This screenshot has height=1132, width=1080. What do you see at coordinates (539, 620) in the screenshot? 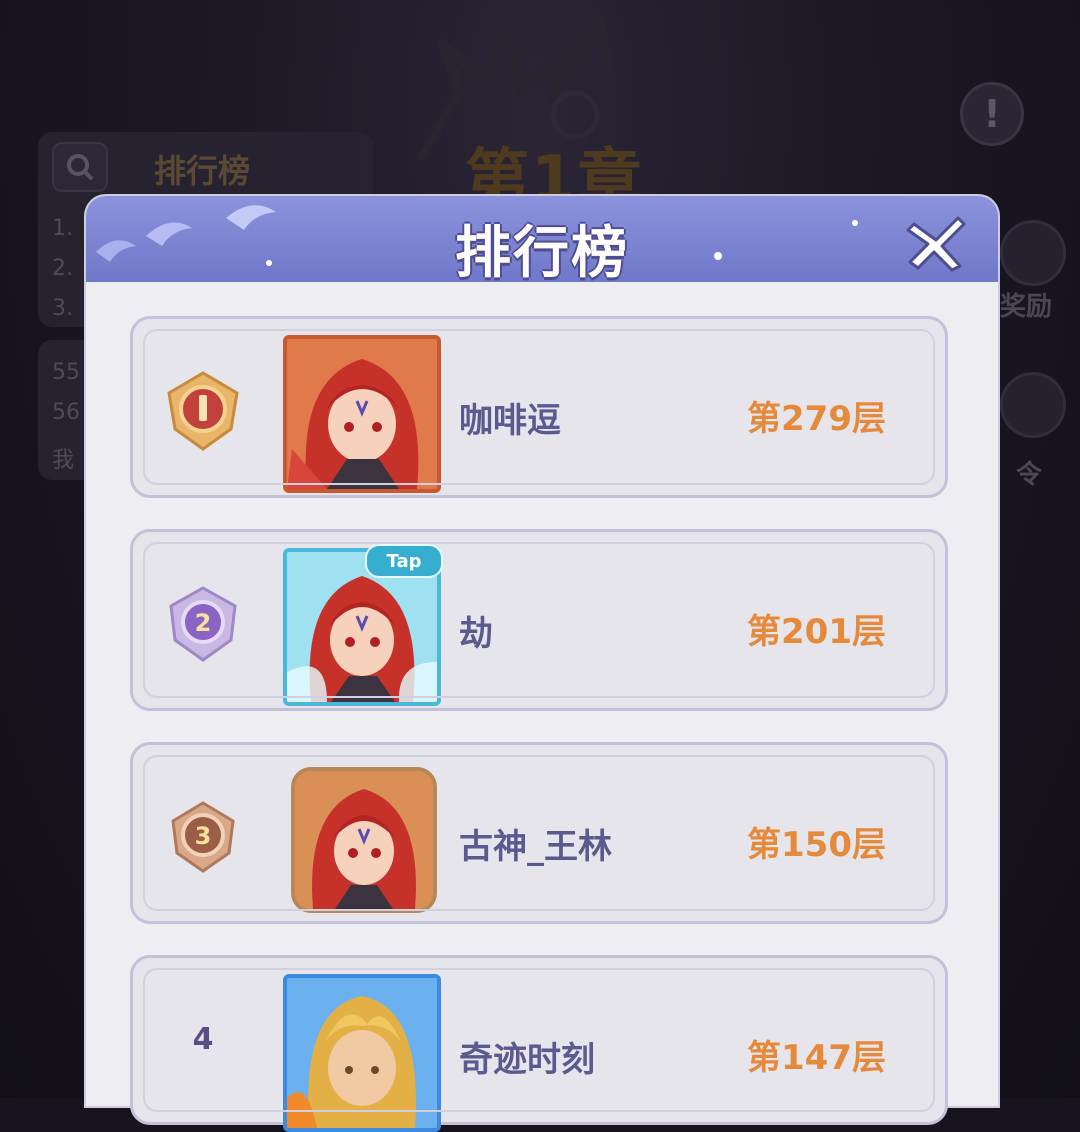
I see `ranking-row: 2 Tap 劫 第201层` at bounding box center [539, 620].